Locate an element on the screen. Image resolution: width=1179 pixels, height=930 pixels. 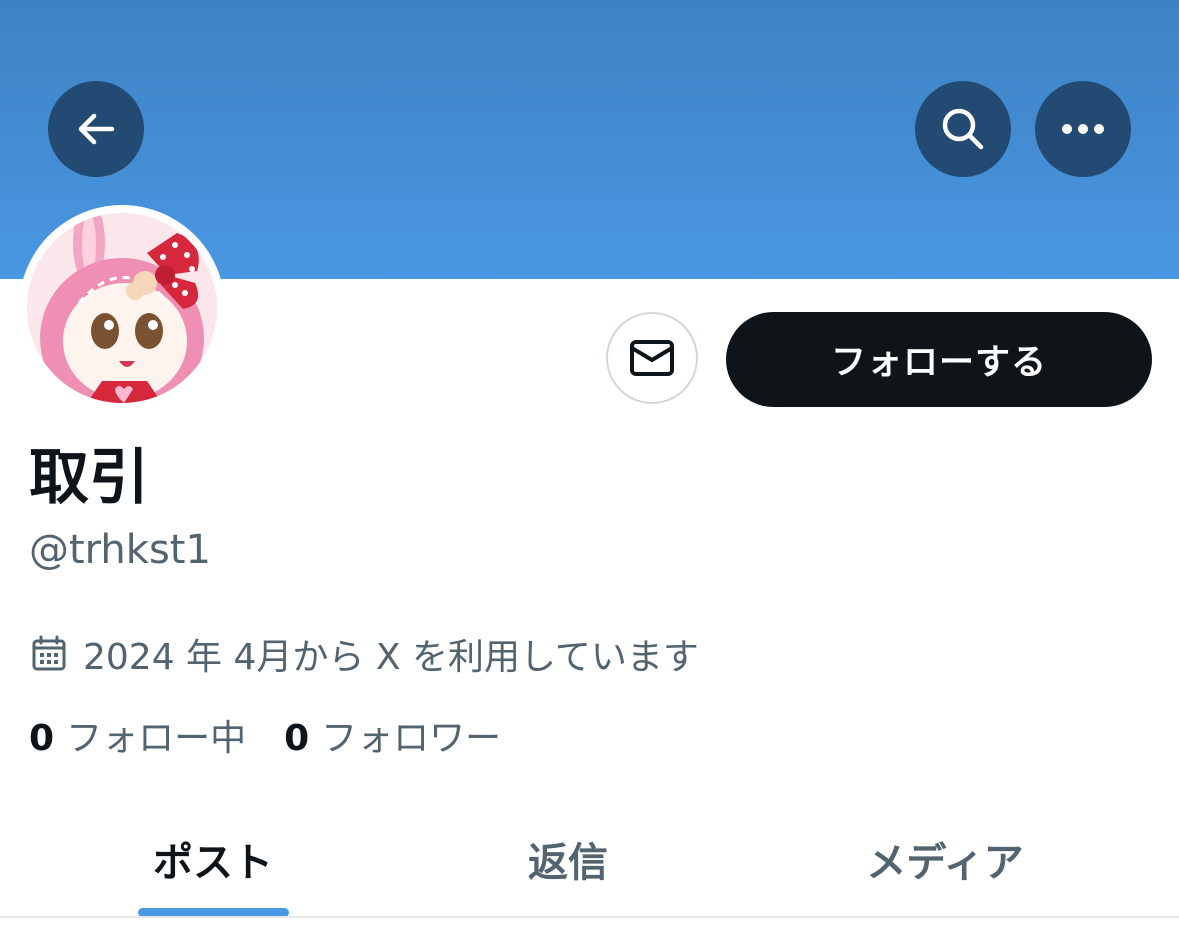
followers-link: 0 フォロワー is located at coordinates (392, 739).